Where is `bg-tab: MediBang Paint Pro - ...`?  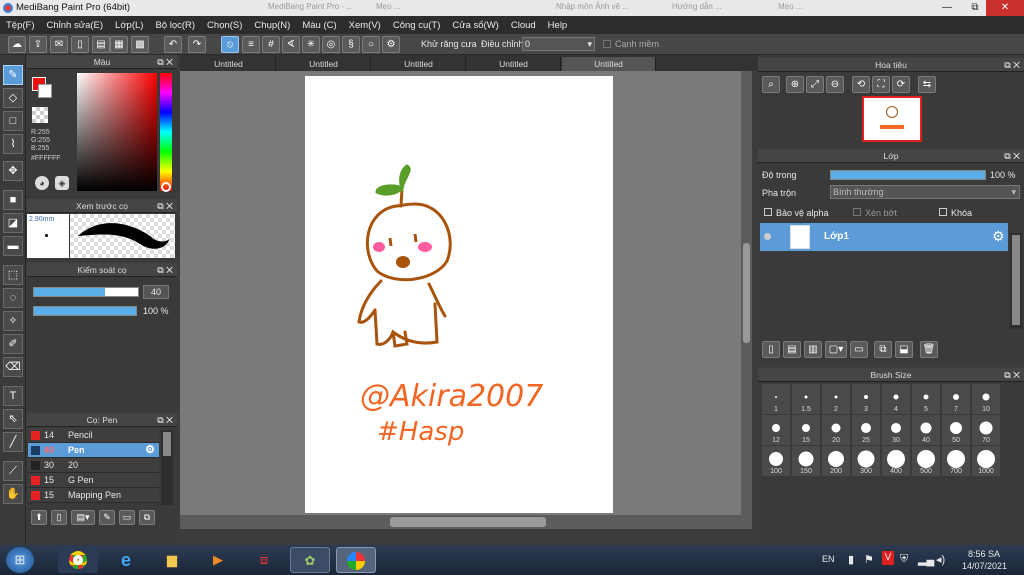 bg-tab: MediBang Paint Pro - ... is located at coordinates (310, 6).